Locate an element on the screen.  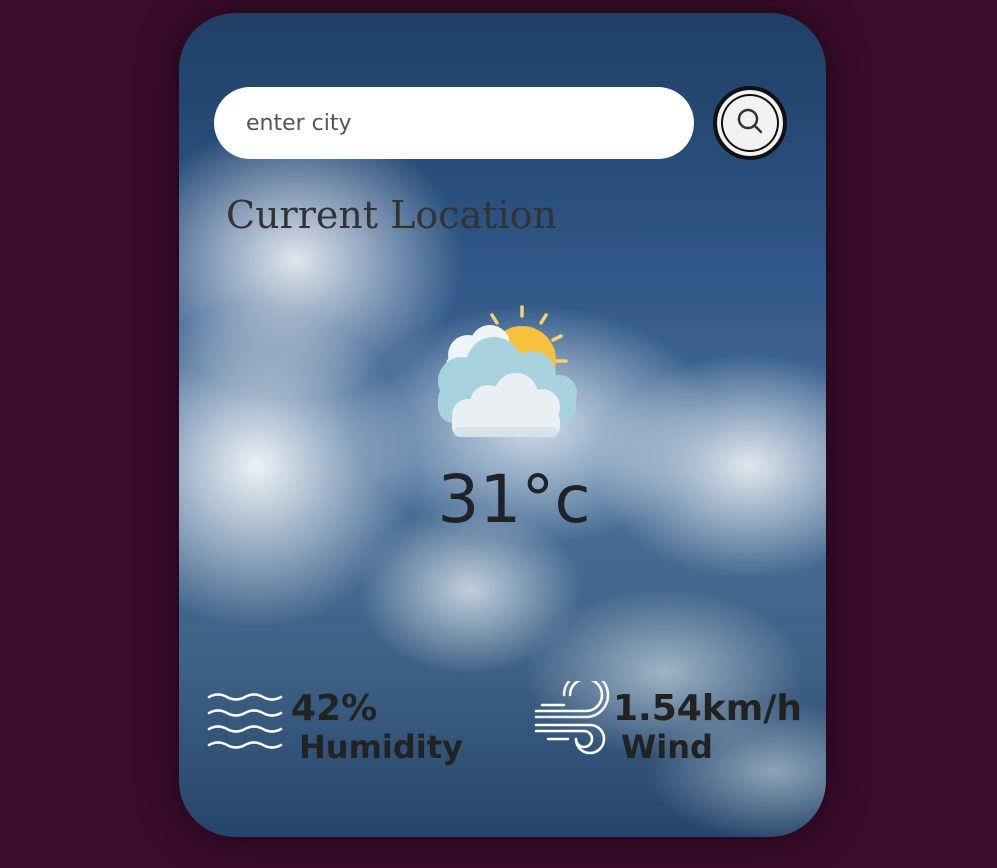
wind-stat: 1.54km/h Wind is located at coordinates (708, 727).